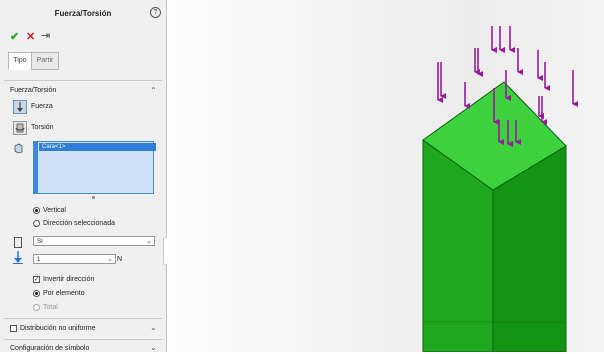 The width and height of the screenshot is (604, 354). Describe the element at coordinates (36, 293) in the screenshot. I see `radio-por-elemento` at that location.